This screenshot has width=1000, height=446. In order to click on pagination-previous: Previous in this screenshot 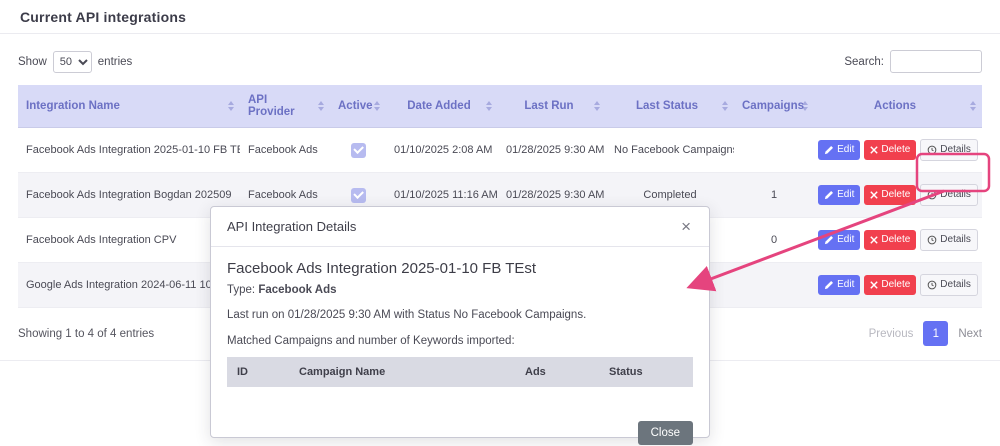, I will do `click(891, 334)`.